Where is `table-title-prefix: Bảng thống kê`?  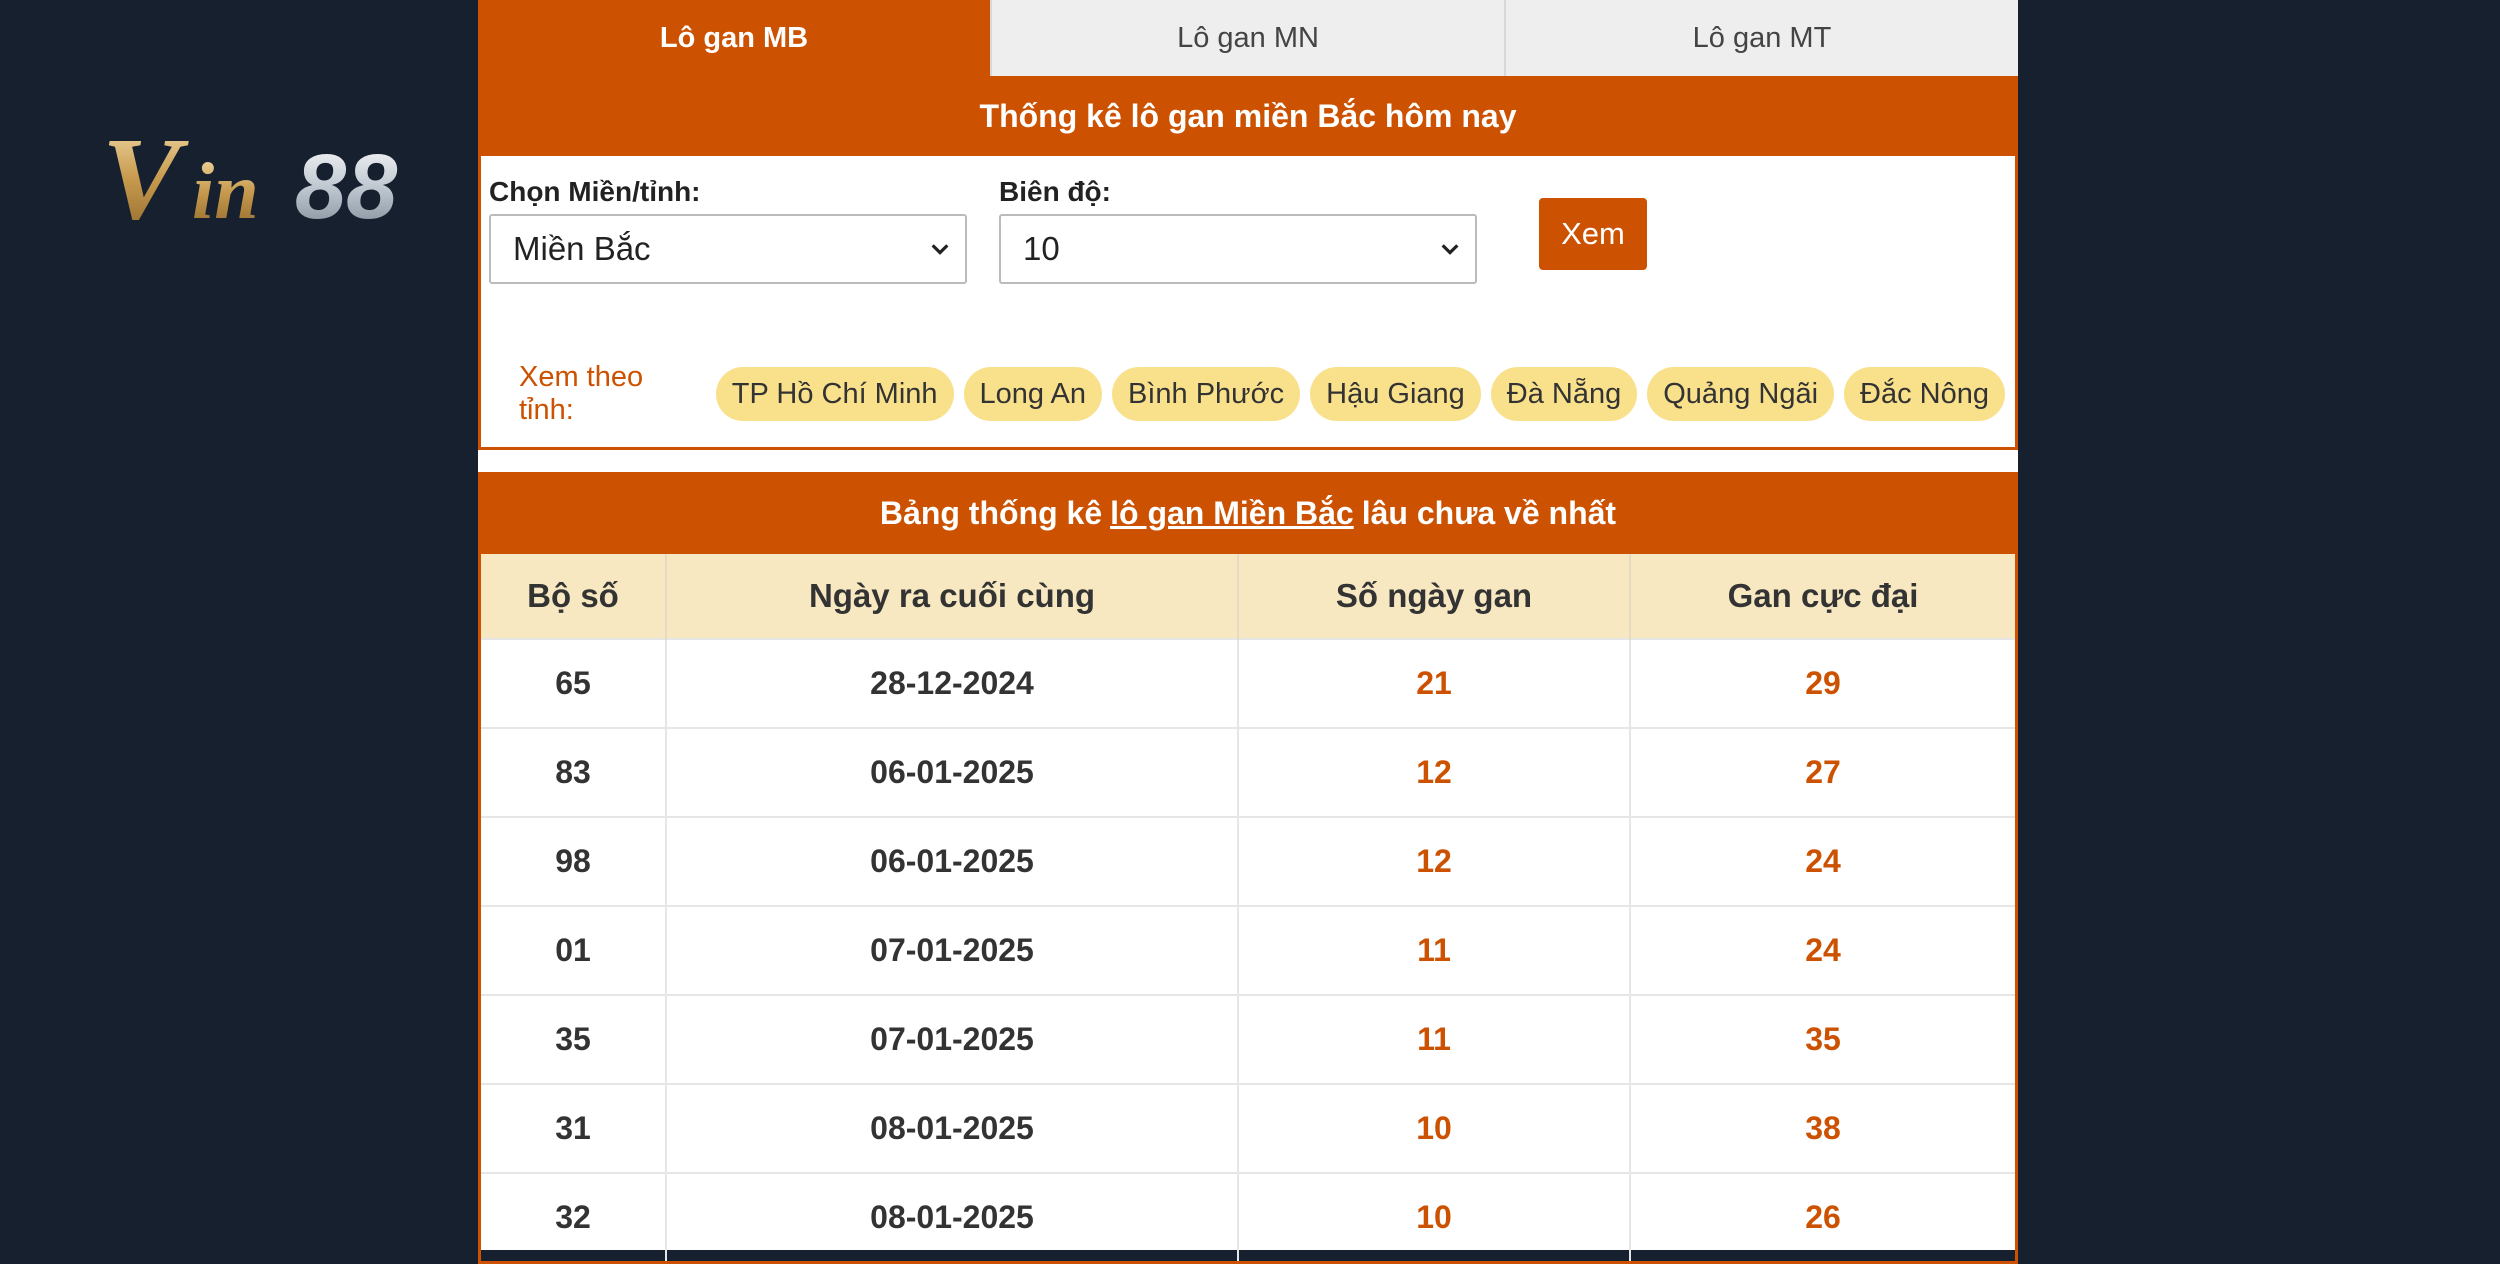 table-title-prefix: Bảng thống kê is located at coordinates (991, 512).